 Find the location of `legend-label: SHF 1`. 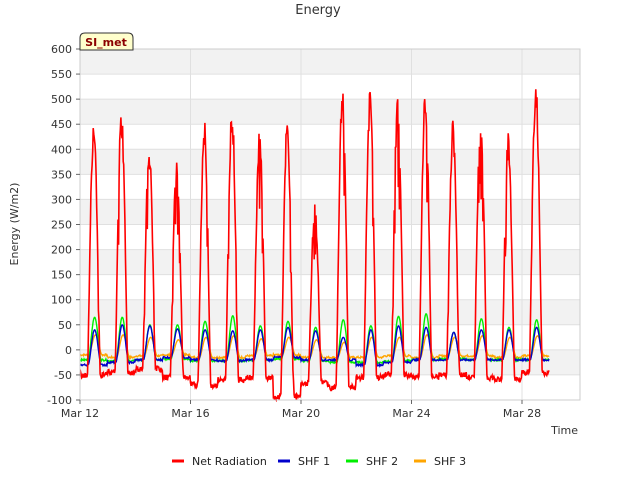

legend-label: SHF 1 is located at coordinates (314, 461).